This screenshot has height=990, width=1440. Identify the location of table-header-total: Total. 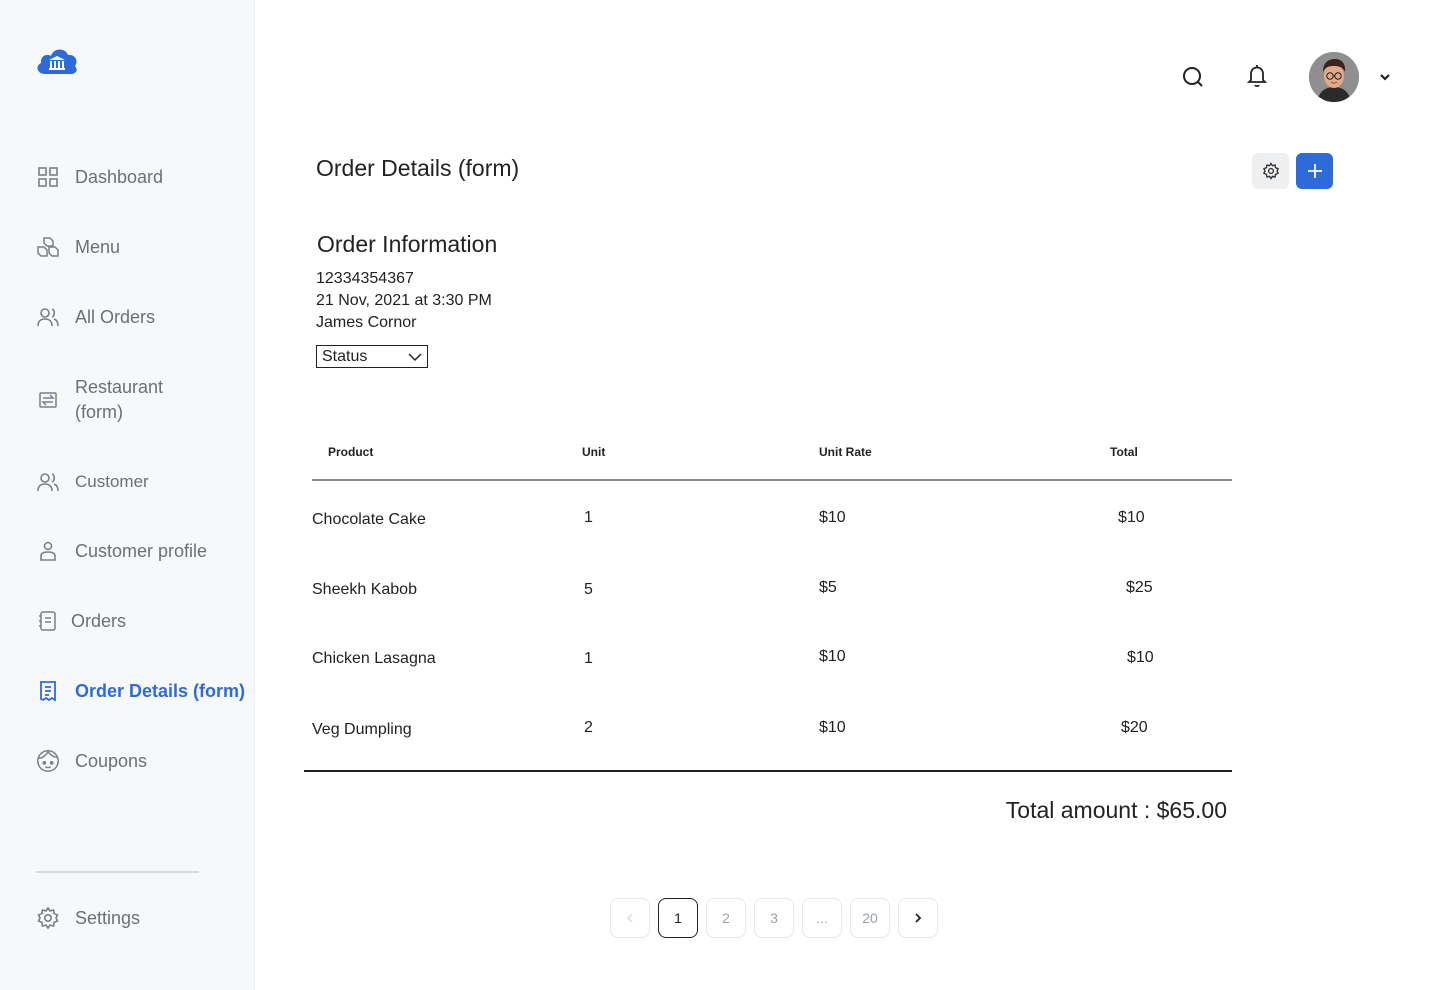
(1124, 452).